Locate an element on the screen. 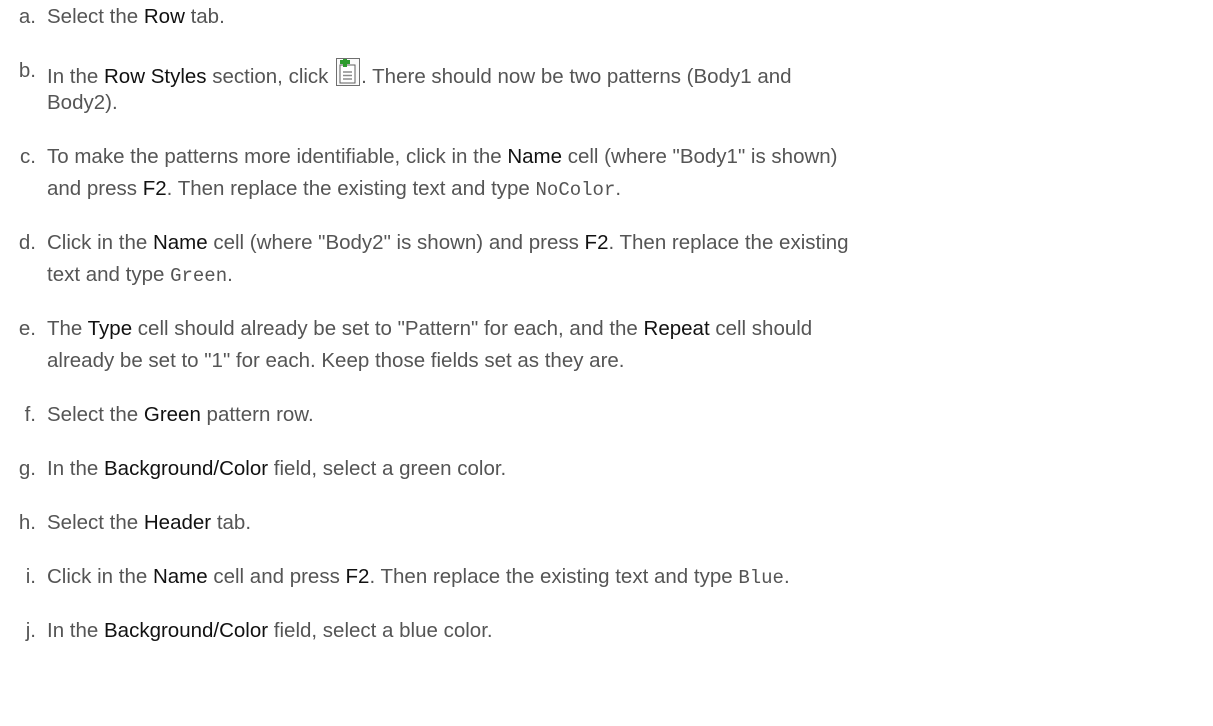 Image resolution: width=1213 pixels, height=726 pixels. text-run: pattern row. is located at coordinates (257, 414).